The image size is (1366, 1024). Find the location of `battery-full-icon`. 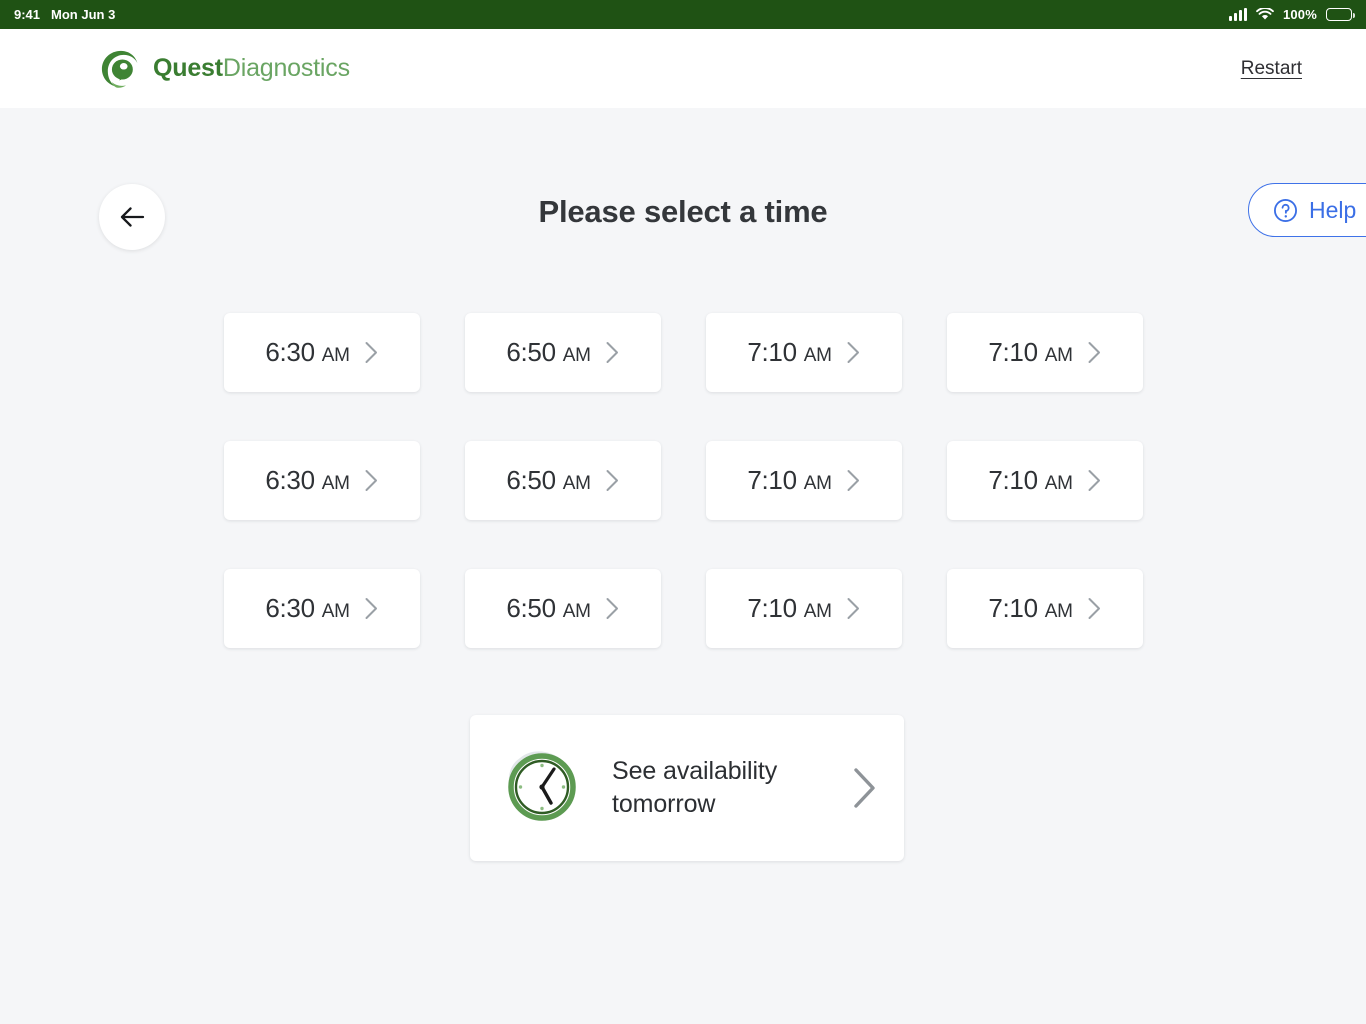

battery-full-icon is located at coordinates (1340, 14).